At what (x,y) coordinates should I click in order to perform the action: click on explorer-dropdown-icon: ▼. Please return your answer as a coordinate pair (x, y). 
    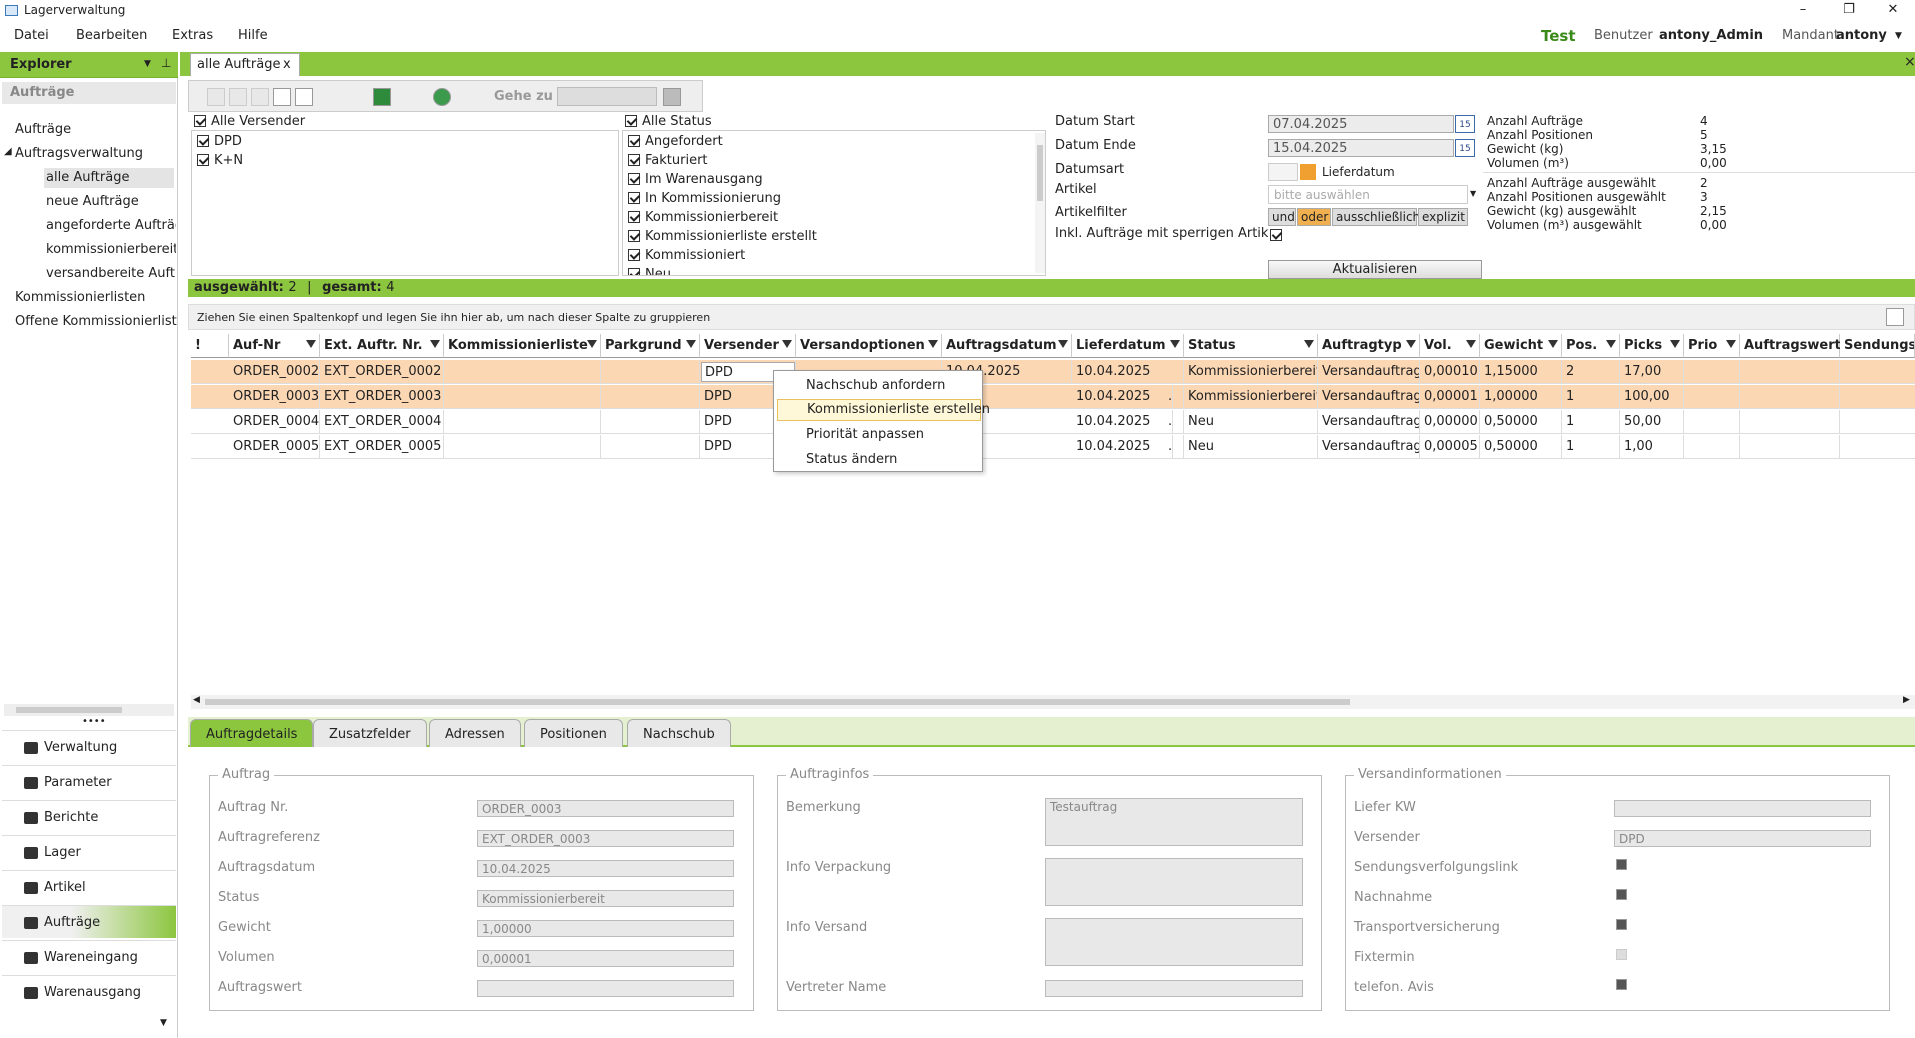
    Looking at the image, I should click on (147, 64).